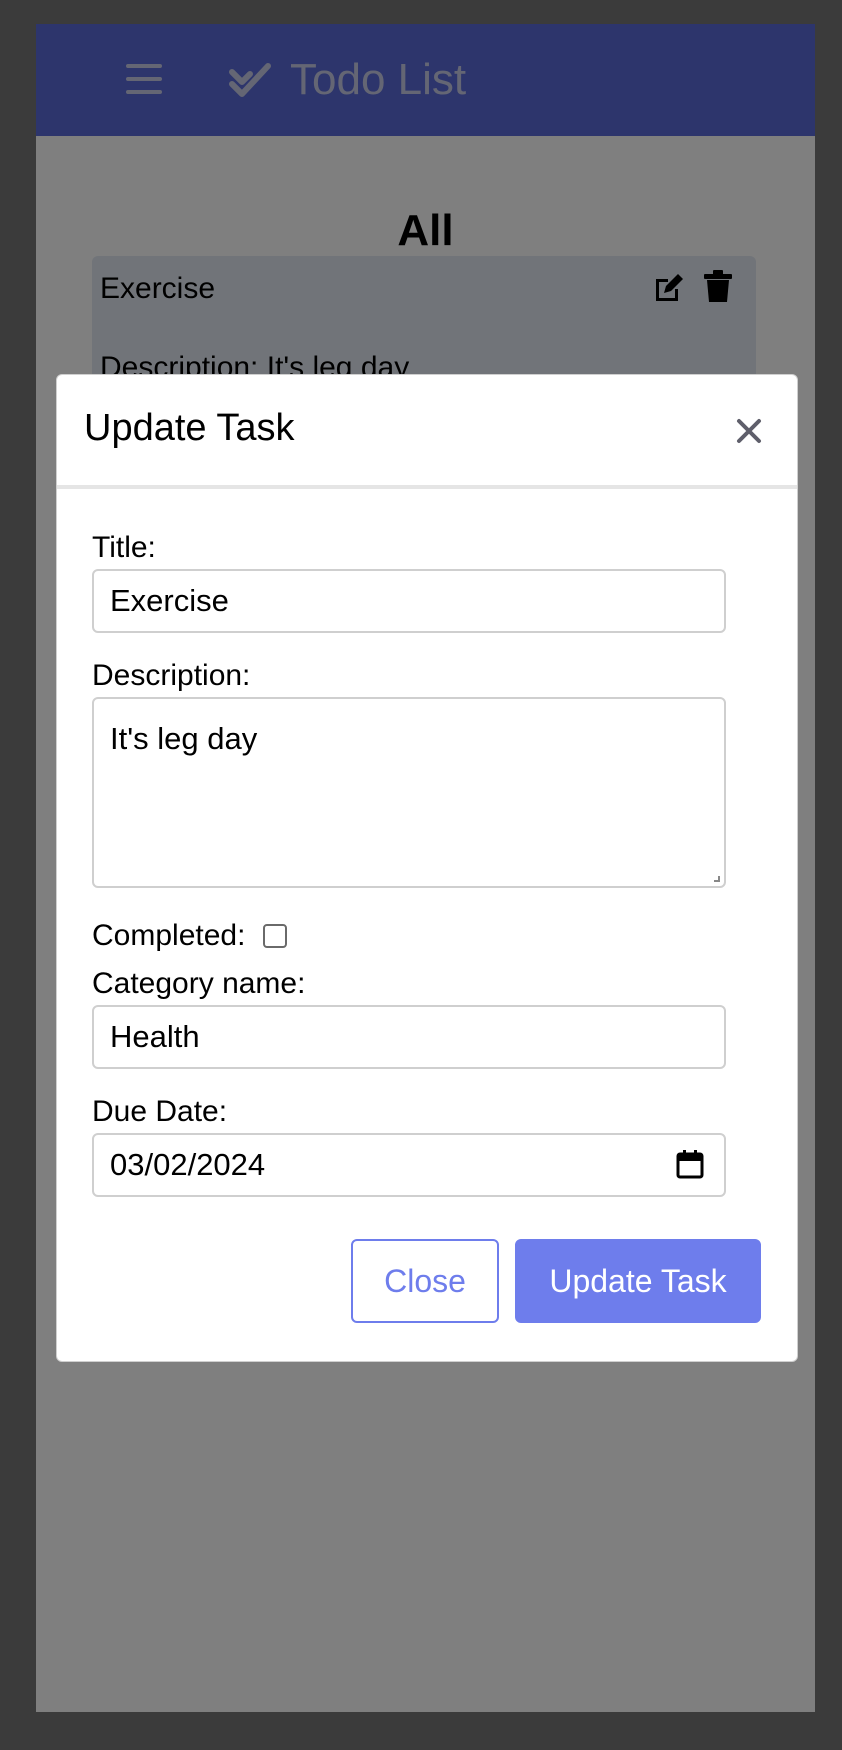  I want to click on completed-row: Completed:, so click(190, 936).